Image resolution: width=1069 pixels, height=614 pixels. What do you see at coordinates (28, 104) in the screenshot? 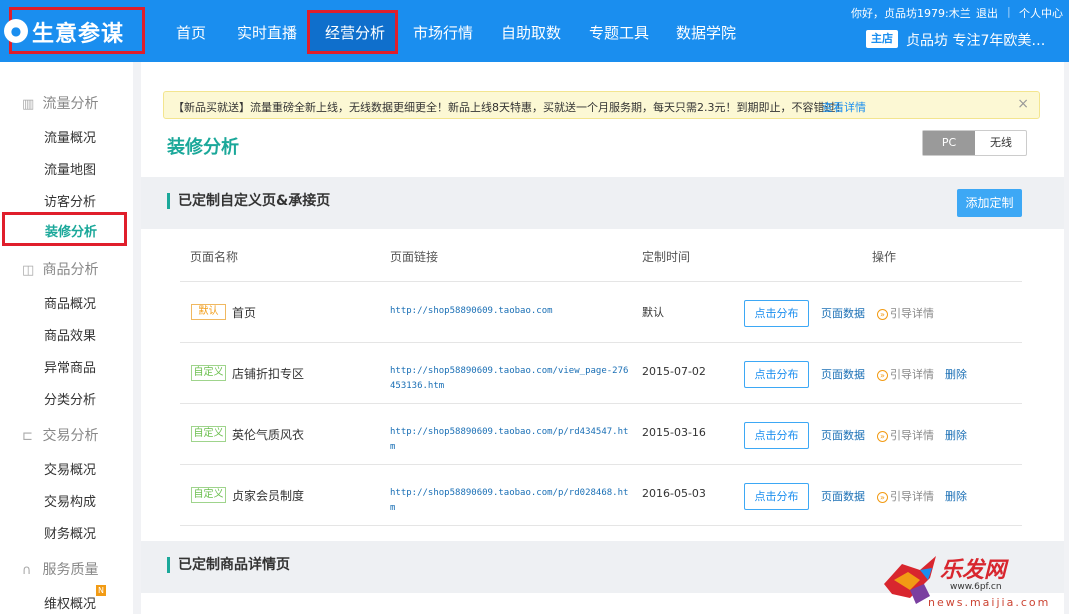
I see `bar-chart-icon: ▥` at bounding box center [28, 104].